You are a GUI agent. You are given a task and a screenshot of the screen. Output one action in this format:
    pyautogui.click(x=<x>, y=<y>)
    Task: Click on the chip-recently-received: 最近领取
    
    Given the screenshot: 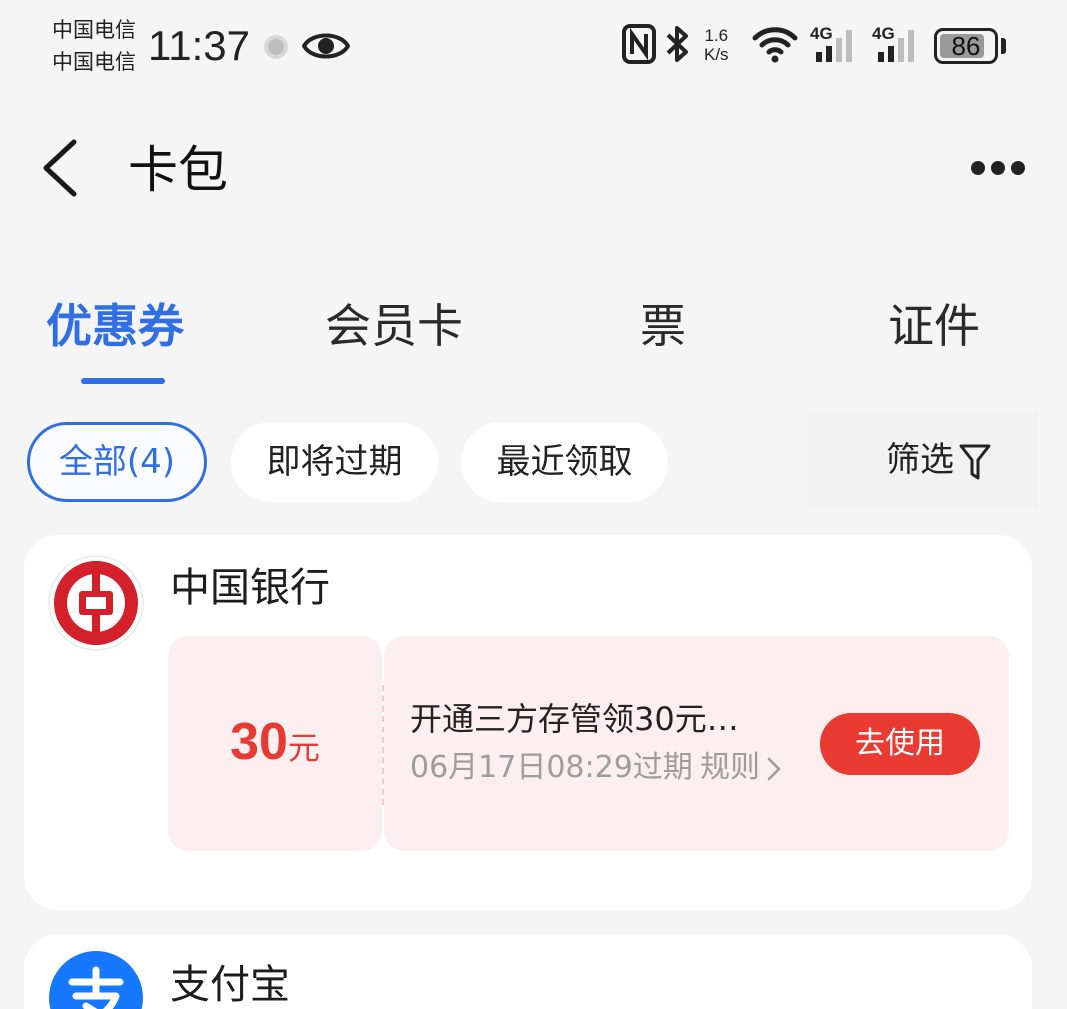 What is the action you would take?
    pyautogui.click(x=564, y=462)
    